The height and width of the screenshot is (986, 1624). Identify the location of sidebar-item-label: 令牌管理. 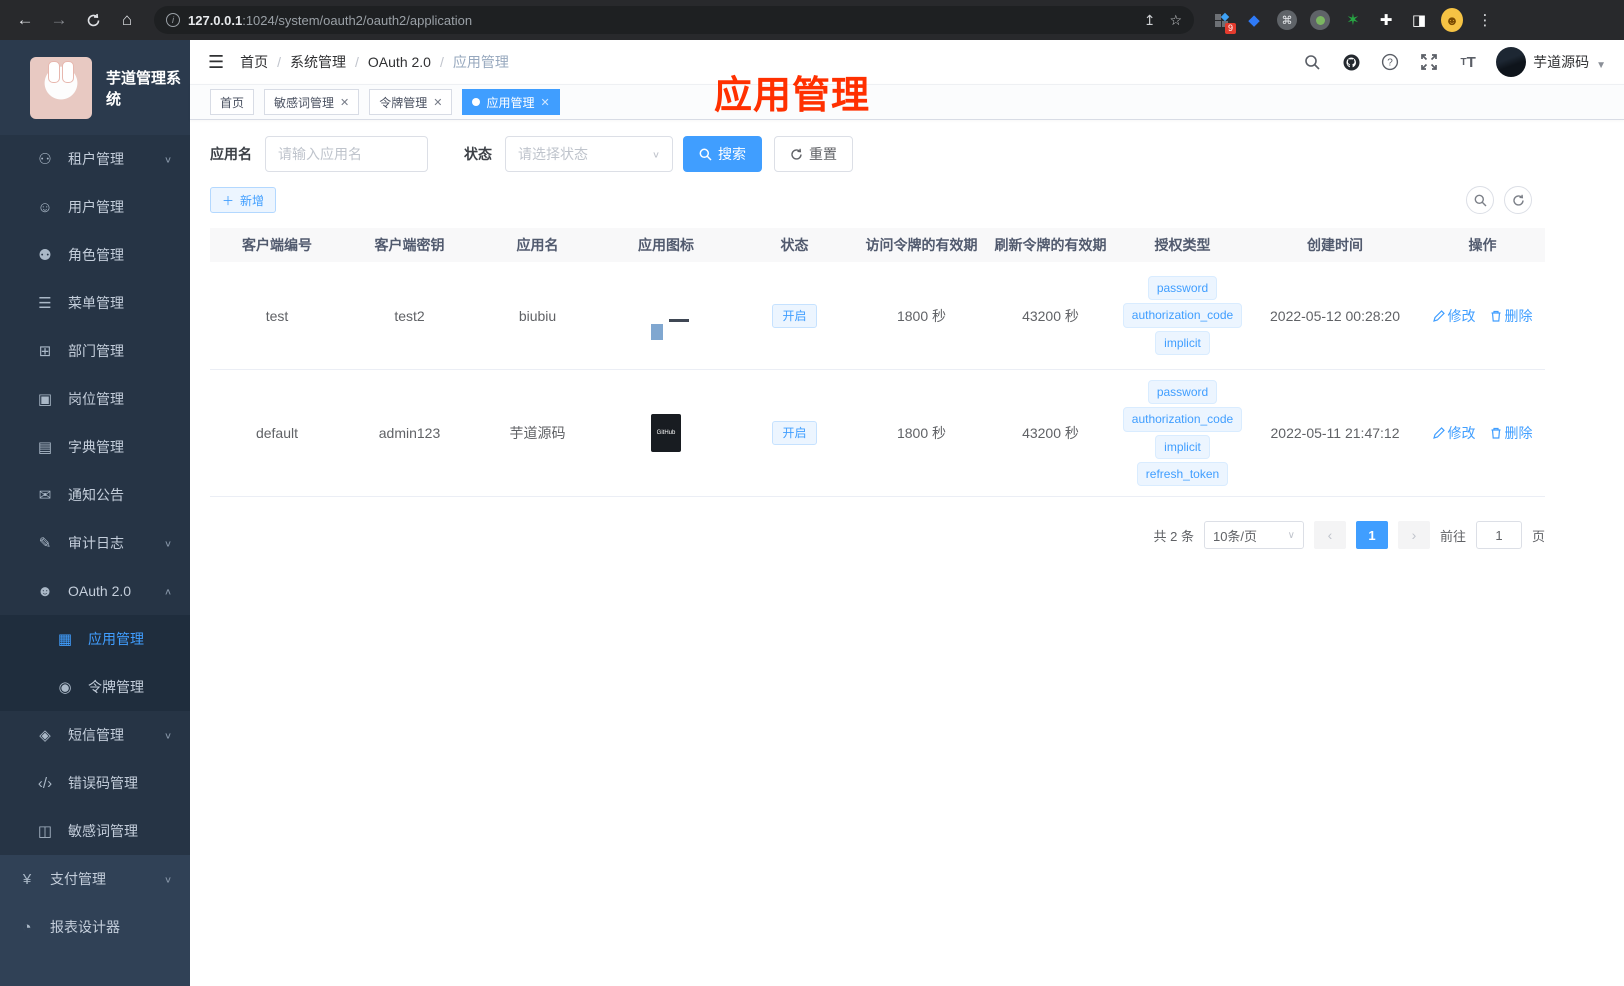
(116, 687).